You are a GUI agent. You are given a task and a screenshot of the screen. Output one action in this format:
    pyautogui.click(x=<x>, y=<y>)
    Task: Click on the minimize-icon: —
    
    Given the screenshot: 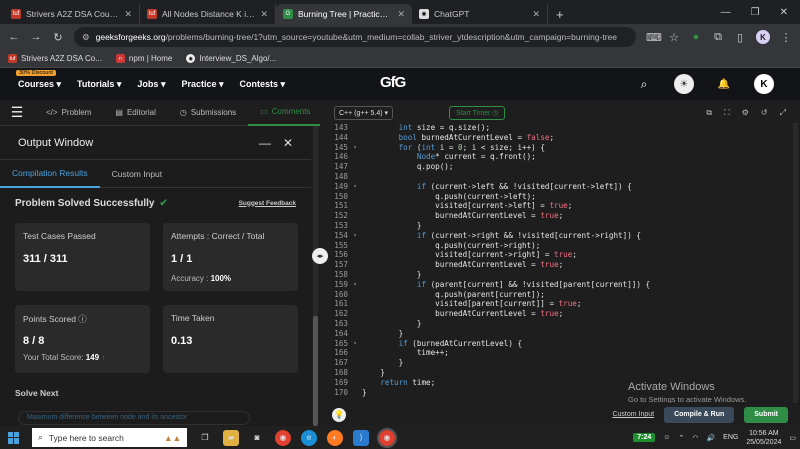 What is the action you would take?
    pyautogui.click(x=726, y=12)
    